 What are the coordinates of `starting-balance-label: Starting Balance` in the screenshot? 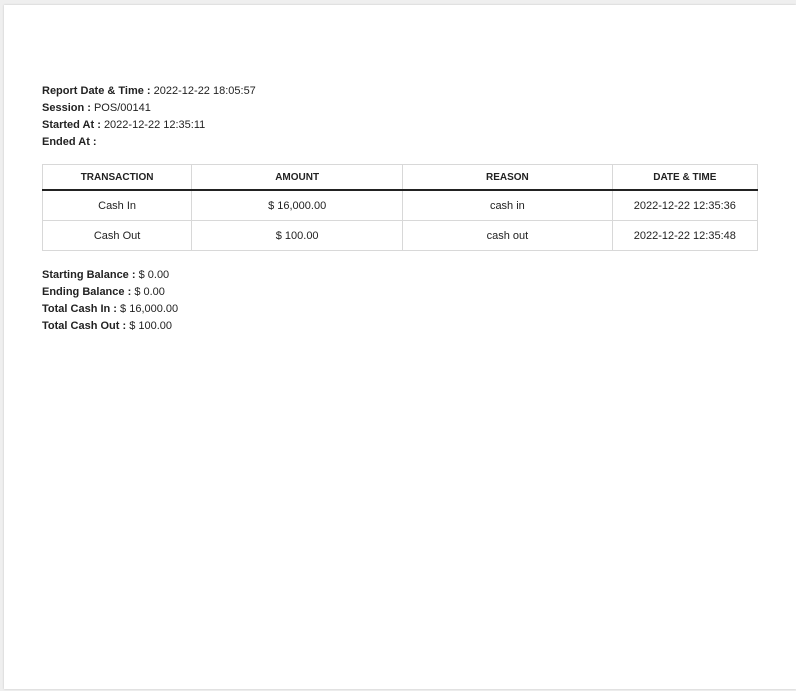 It's located at (85, 275).